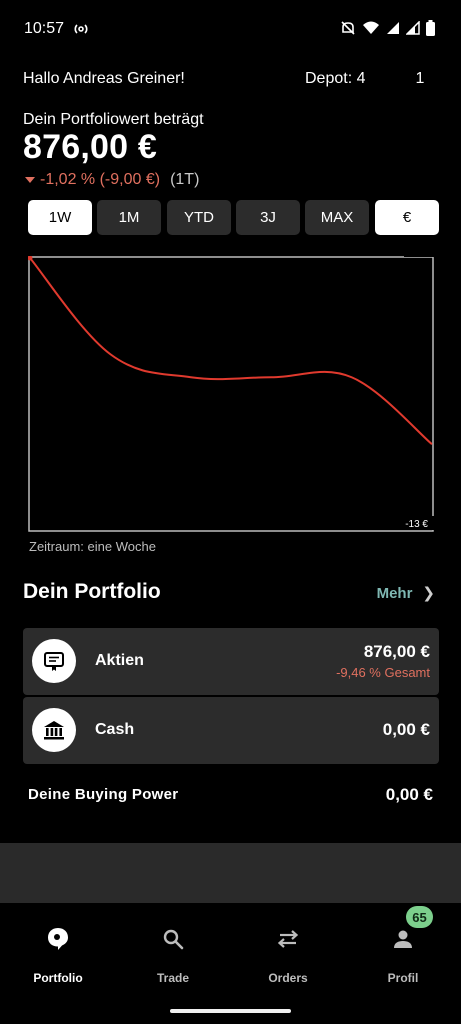 This screenshot has height=1024, width=461. What do you see at coordinates (172, 978) in the screenshot?
I see `nav-label: Trade` at bounding box center [172, 978].